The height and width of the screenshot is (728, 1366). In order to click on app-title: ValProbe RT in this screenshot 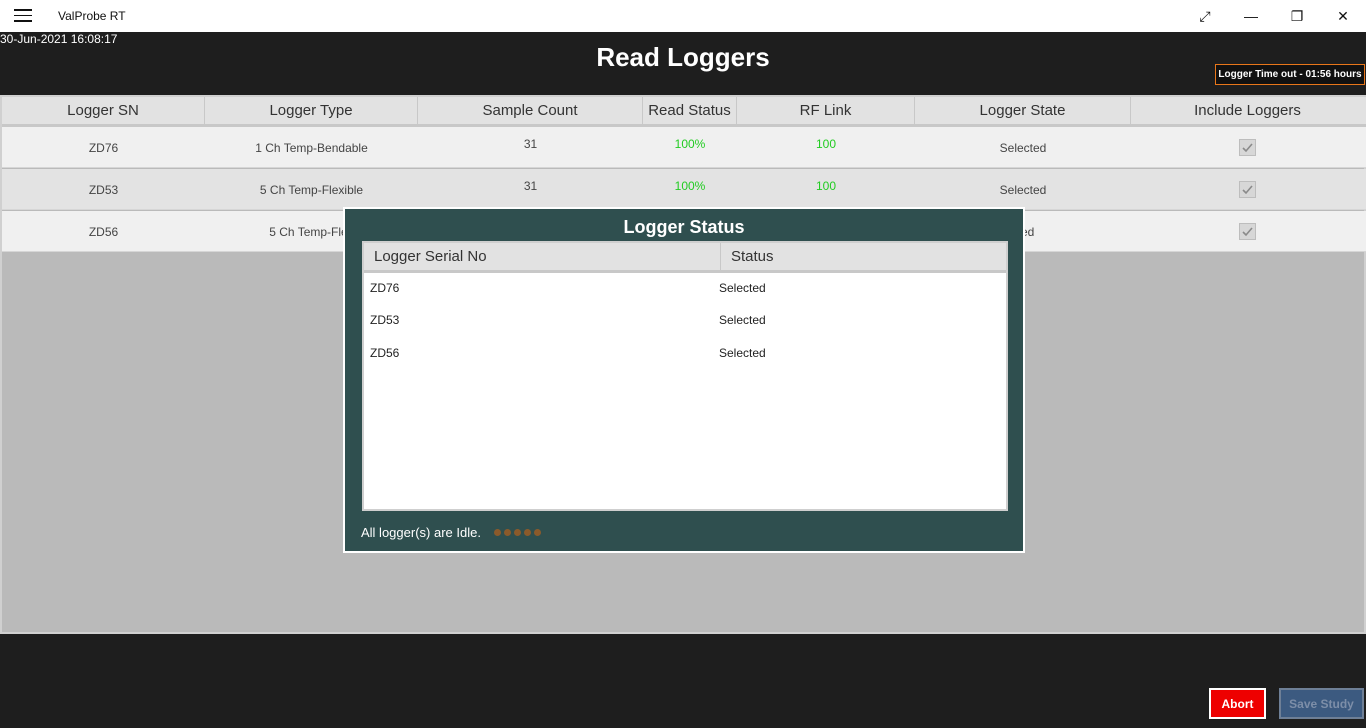, I will do `click(92, 16)`.